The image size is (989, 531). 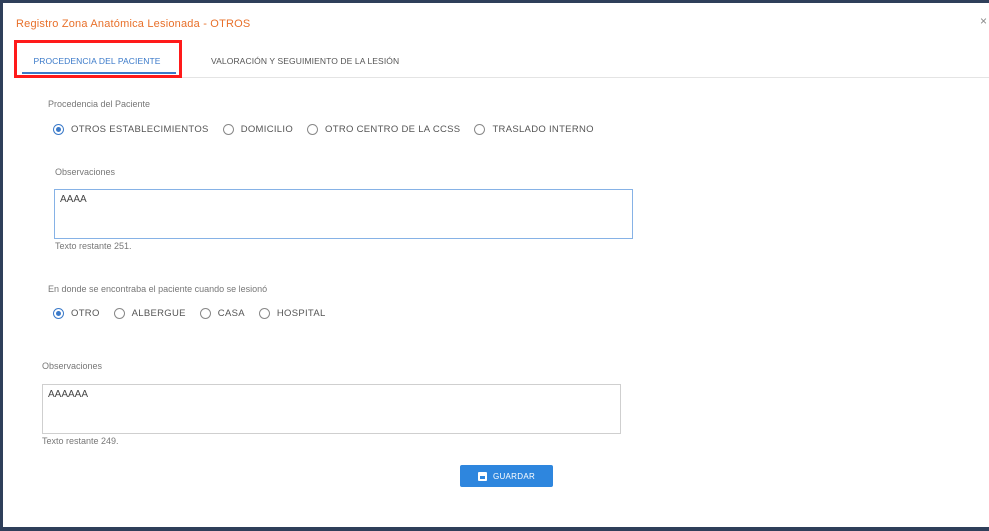 What do you see at coordinates (80, 441) in the screenshot?
I see `observaciones-2-remaining: Texto restante 249.` at bounding box center [80, 441].